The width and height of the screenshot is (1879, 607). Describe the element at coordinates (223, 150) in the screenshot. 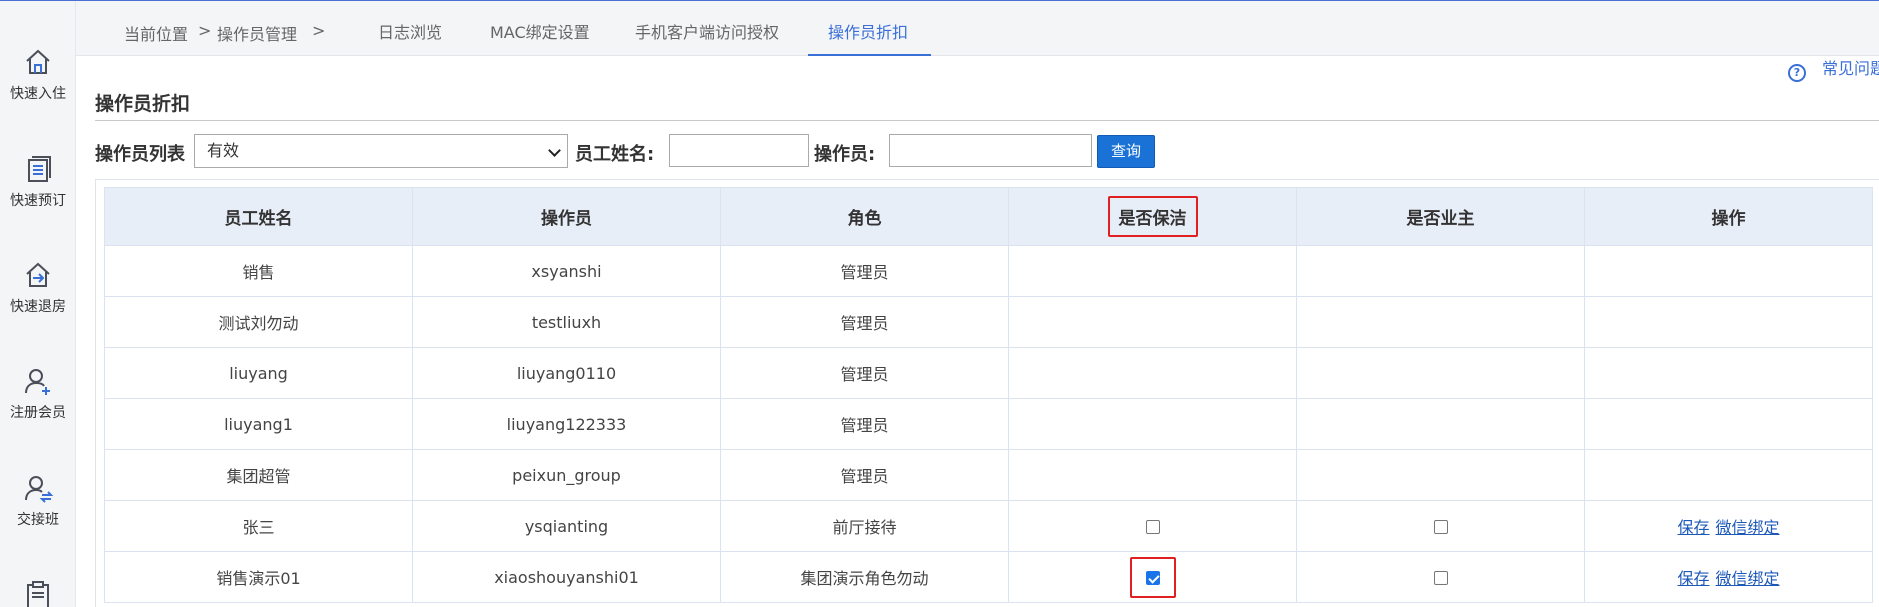

I see `status-select-value: 有效` at that location.